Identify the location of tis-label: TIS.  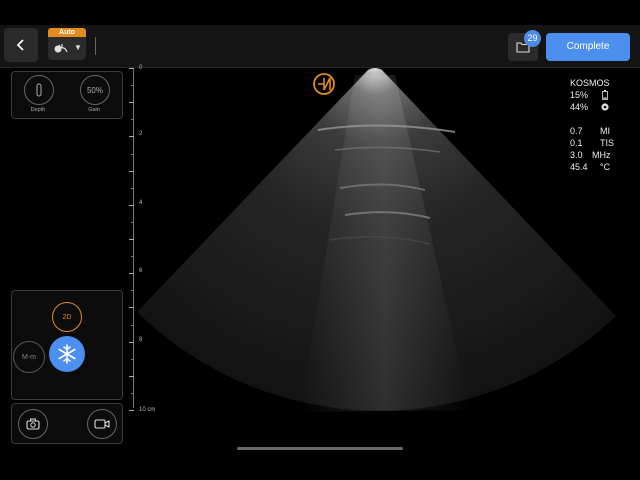
(607, 143).